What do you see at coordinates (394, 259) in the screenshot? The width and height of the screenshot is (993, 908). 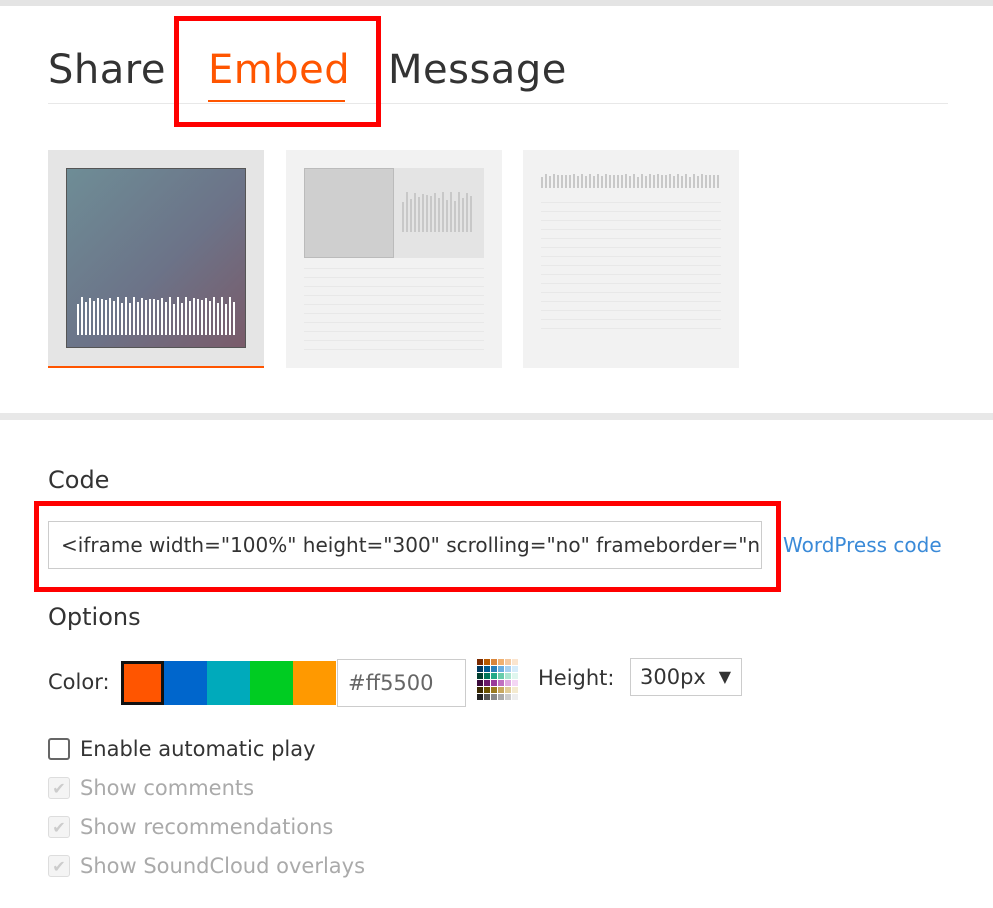 I see `widget-style-classic` at bounding box center [394, 259].